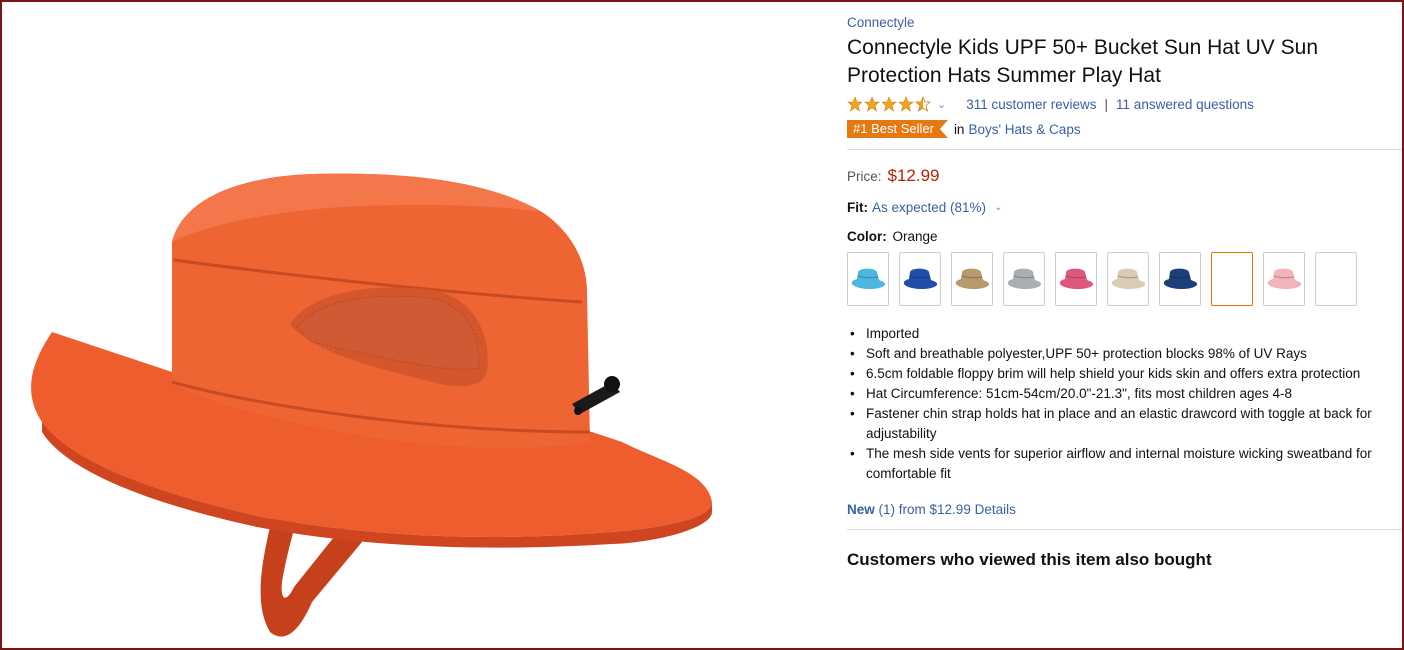 The height and width of the screenshot is (650, 1404). I want to click on price-label: Price:, so click(864, 176).